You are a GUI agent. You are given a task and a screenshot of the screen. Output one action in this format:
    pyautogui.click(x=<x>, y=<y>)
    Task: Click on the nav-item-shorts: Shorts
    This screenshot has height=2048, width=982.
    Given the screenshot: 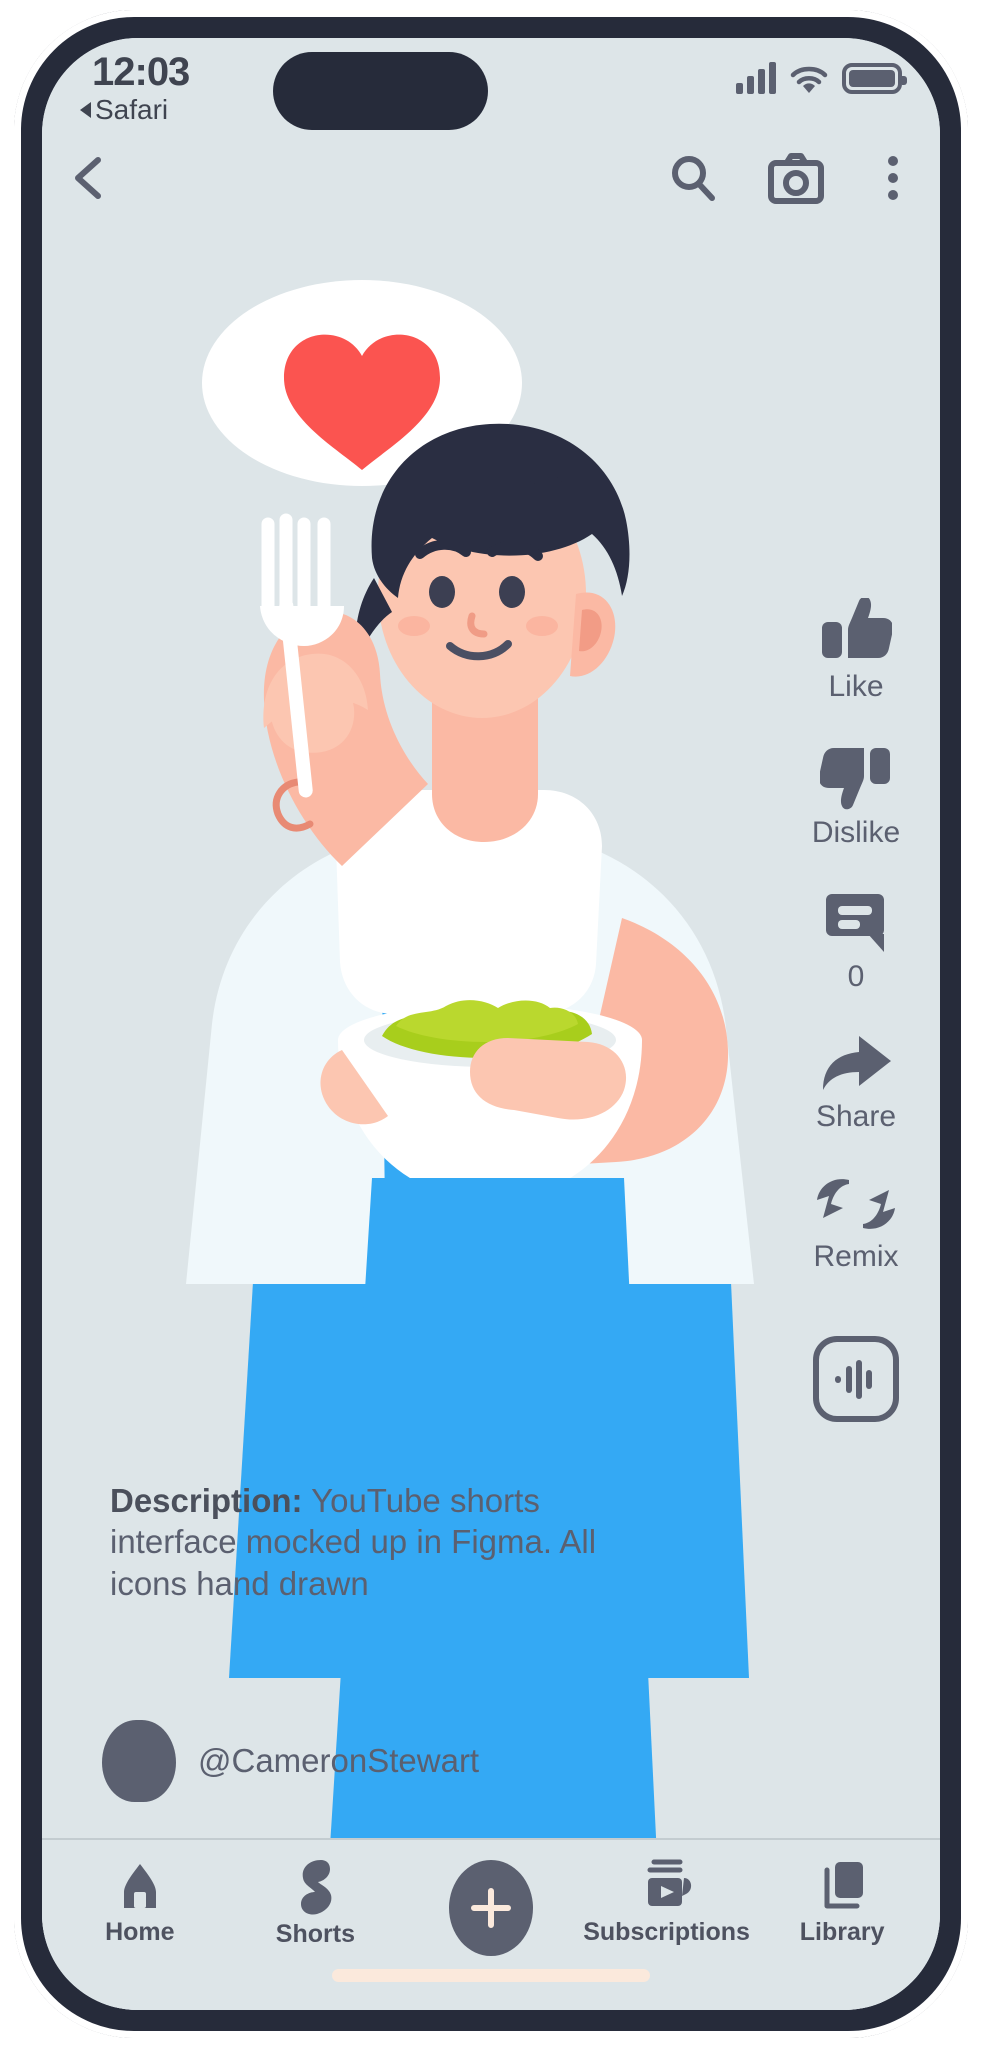 What is the action you would take?
    pyautogui.click(x=315, y=1903)
    